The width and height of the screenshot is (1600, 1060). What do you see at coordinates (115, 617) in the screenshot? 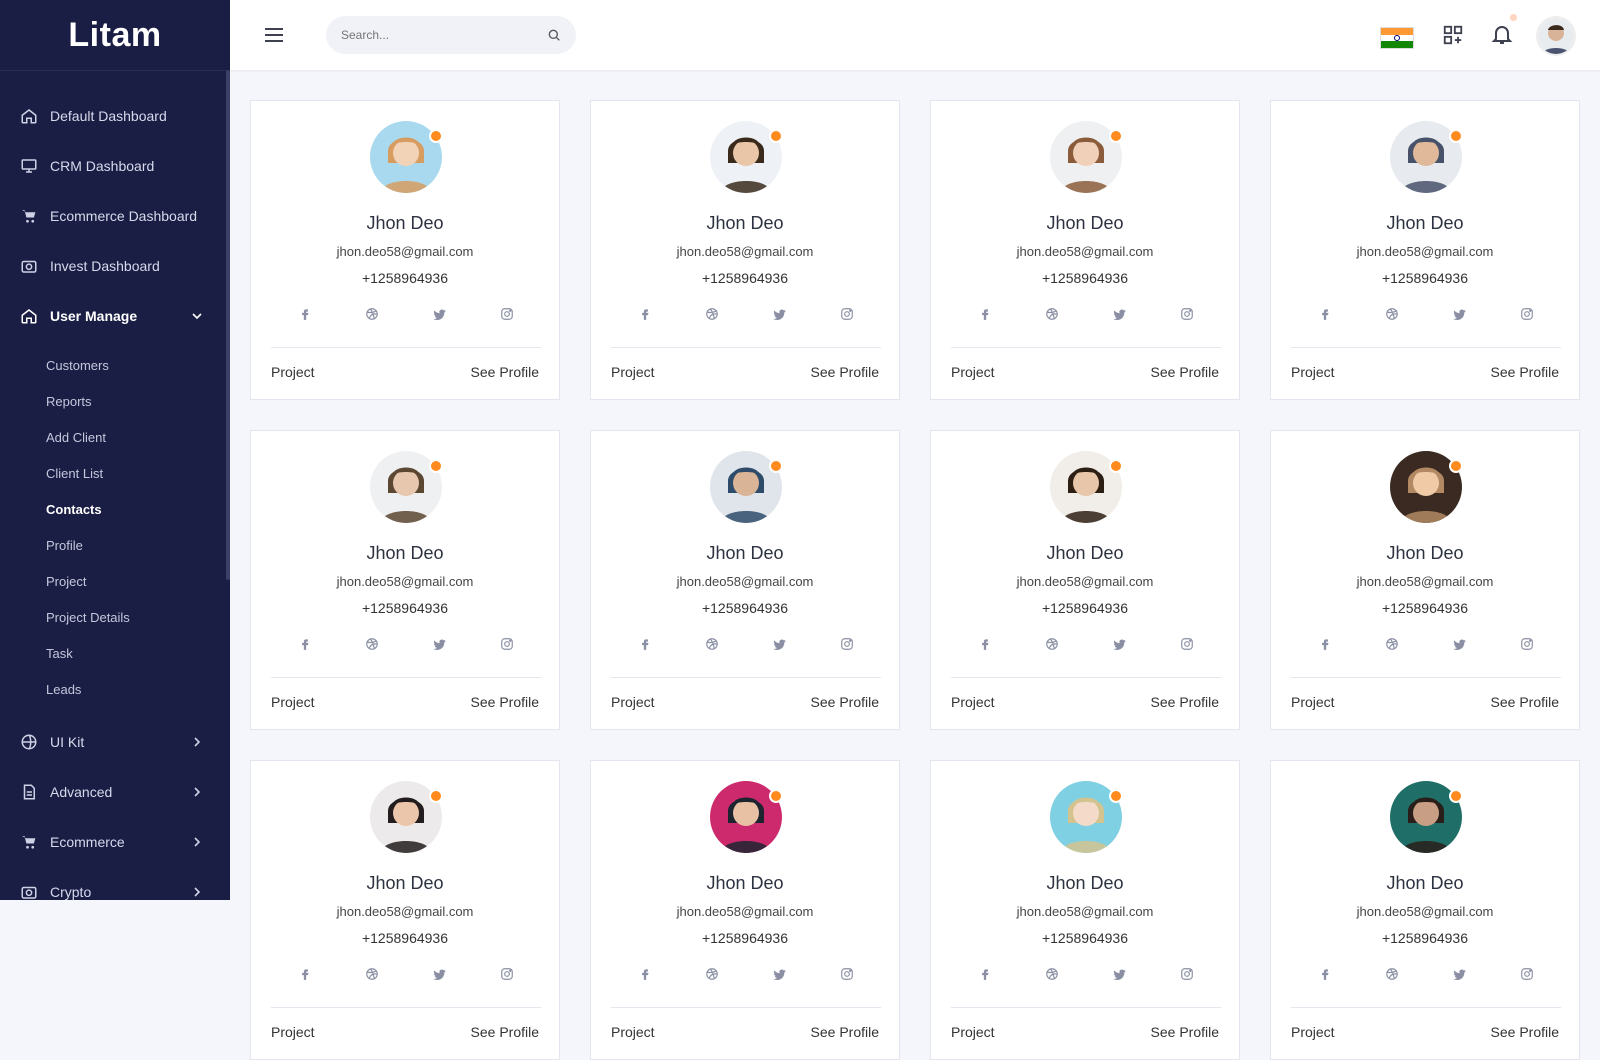
I see `submenu-project-details: Project Details` at bounding box center [115, 617].